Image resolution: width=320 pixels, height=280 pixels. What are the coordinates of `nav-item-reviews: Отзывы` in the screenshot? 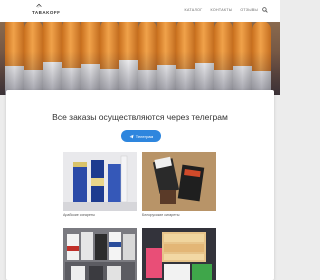 It's located at (249, 10).